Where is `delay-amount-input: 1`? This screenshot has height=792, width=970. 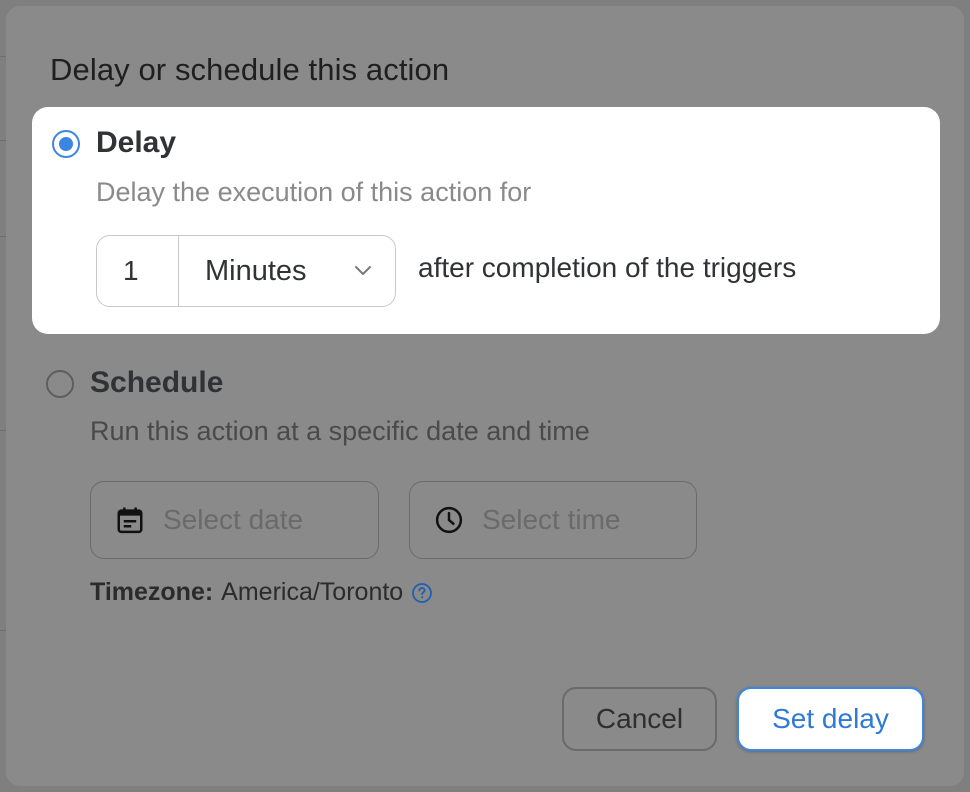
delay-amount-input: 1 is located at coordinates (138, 271).